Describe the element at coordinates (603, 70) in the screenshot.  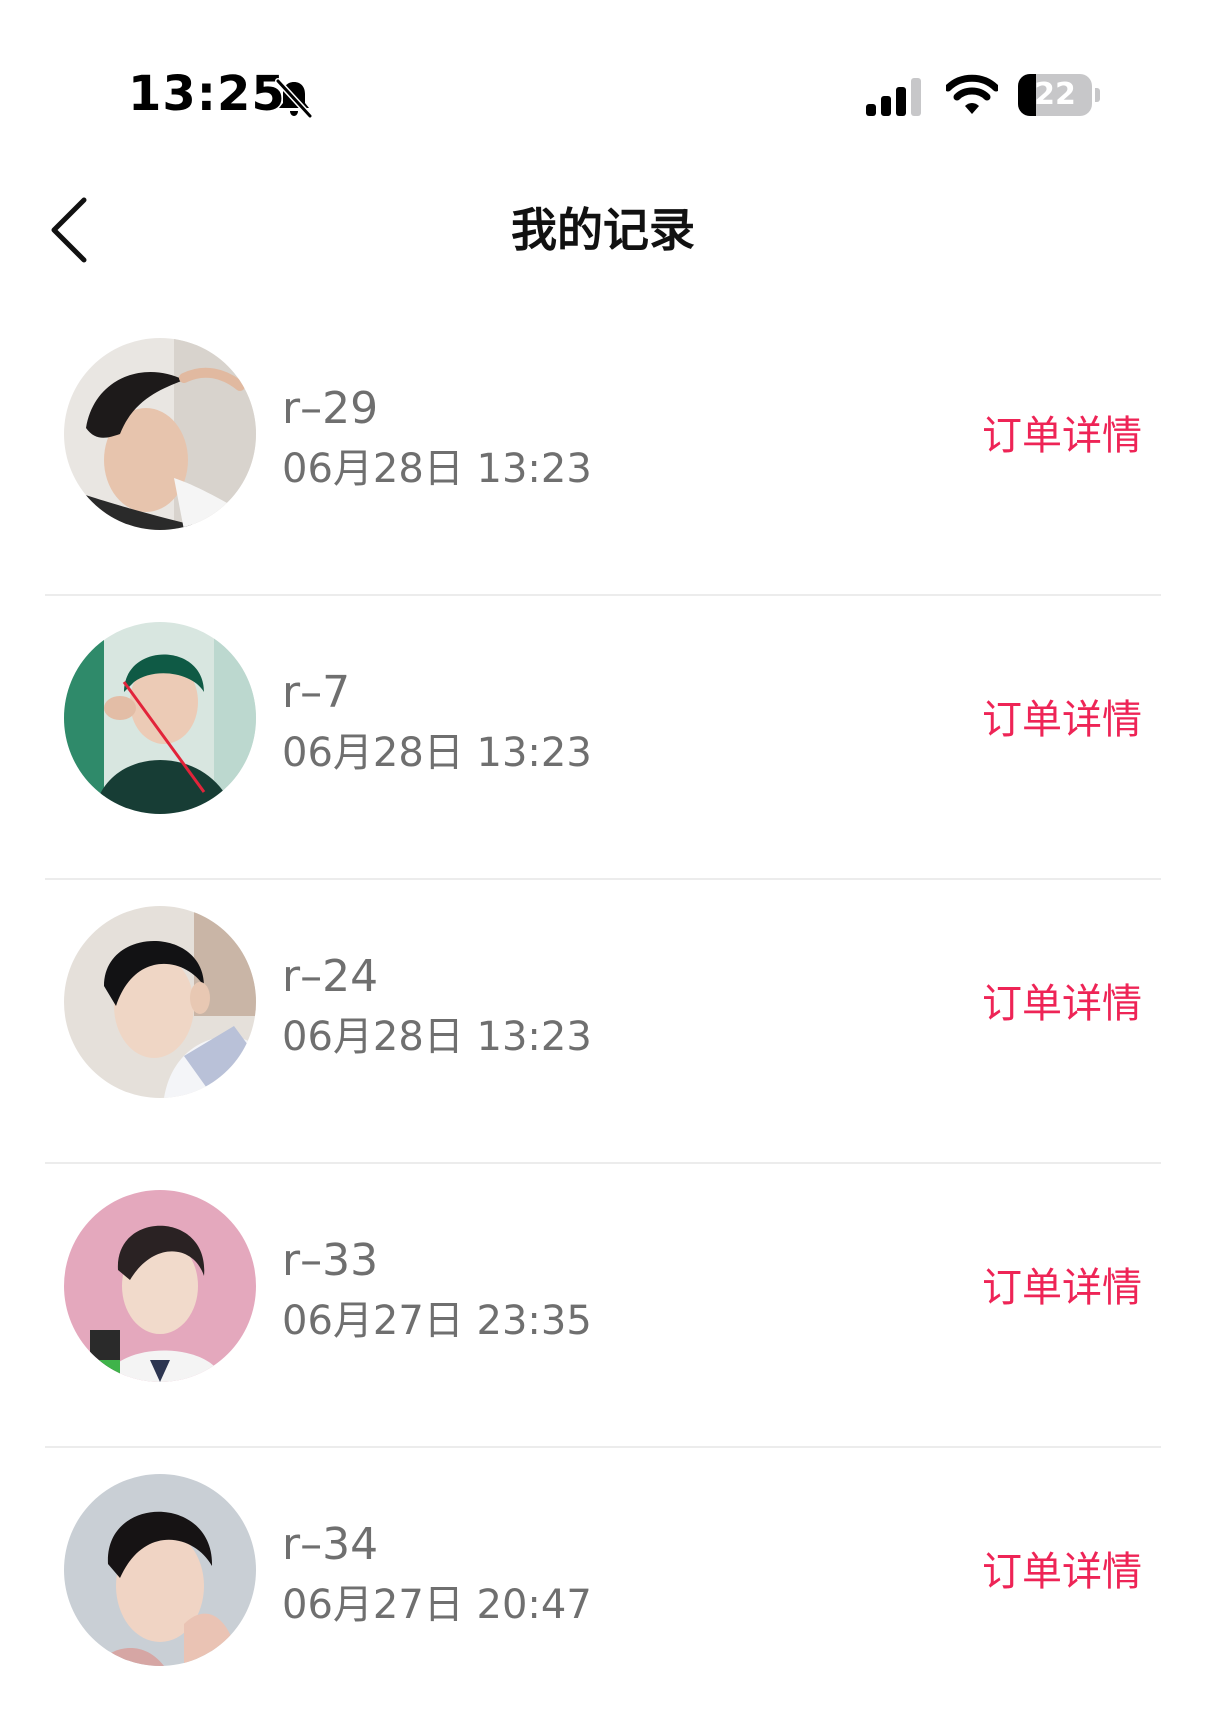
I see `status-bar: 13:25 22` at that location.